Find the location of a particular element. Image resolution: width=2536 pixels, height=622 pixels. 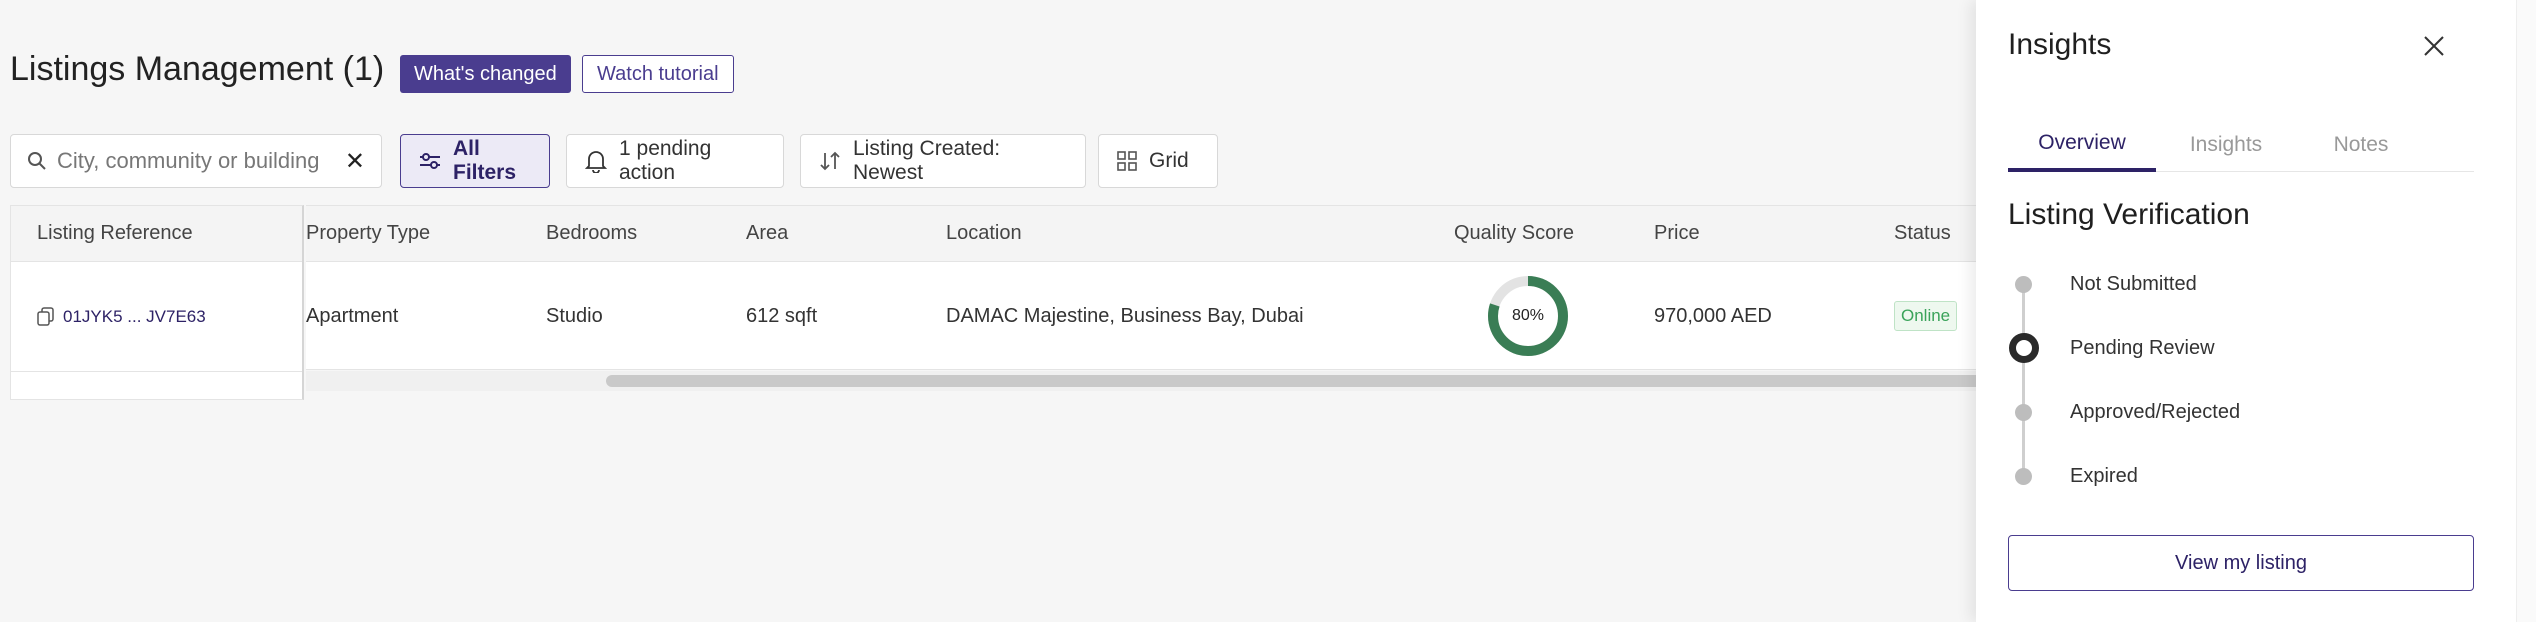

search-input is located at coordinates (197, 161).